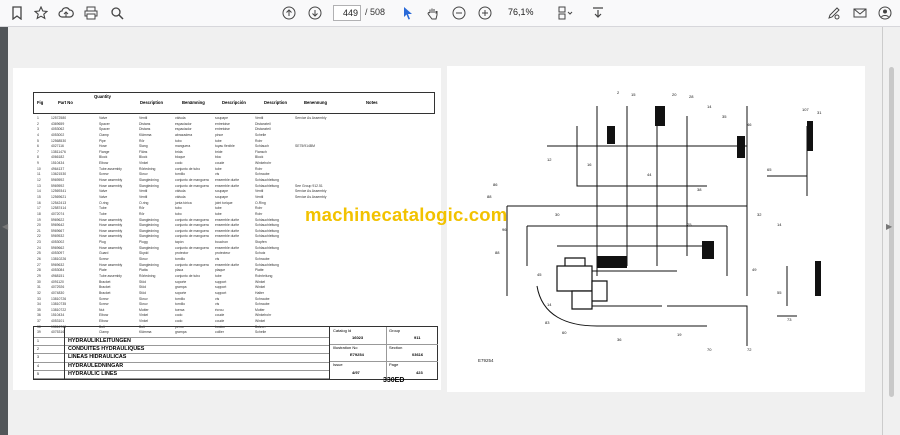 The image size is (900, 435). What do you see at coordinates (418, 354) in the screenshot?
I see `section-value: 03616` at bounding box center [418, 354].